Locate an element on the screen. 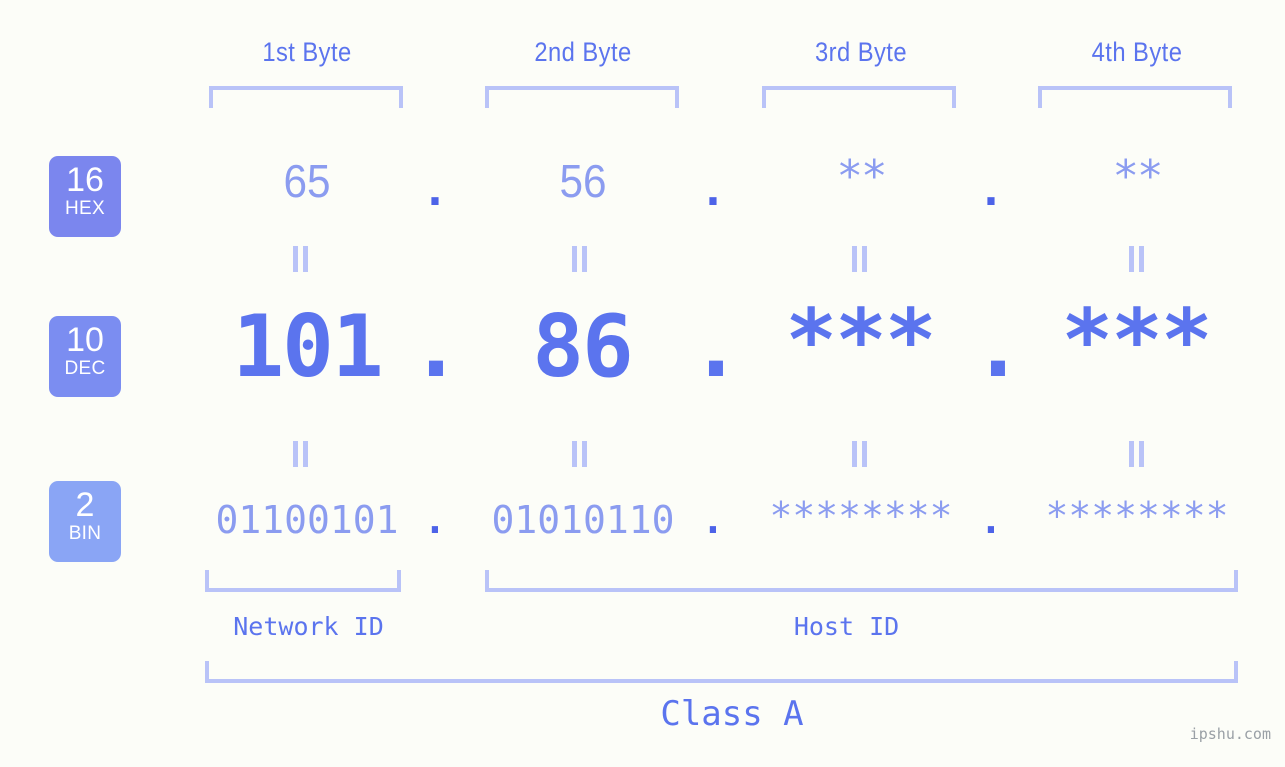  hex-byte-2: 56 is located at coordinates (583, 181).